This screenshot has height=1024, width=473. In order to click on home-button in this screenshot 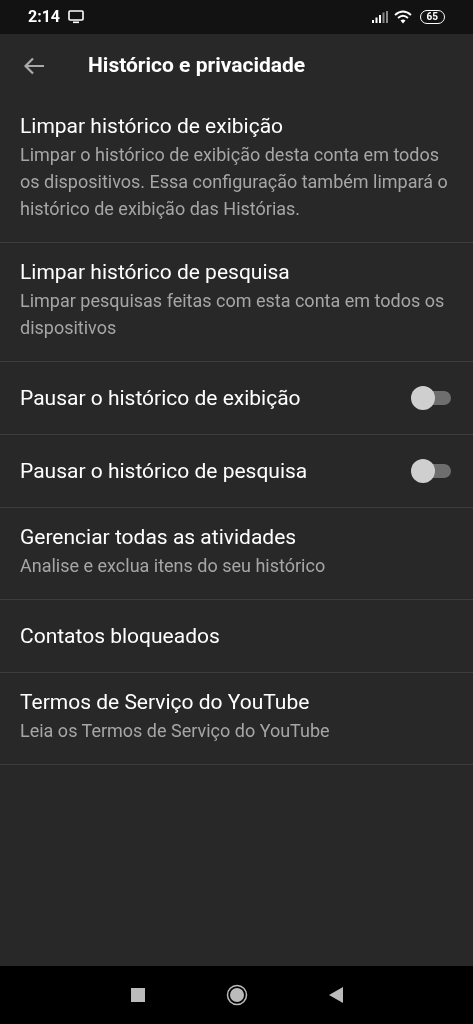, I will do `click(236, 995)`.